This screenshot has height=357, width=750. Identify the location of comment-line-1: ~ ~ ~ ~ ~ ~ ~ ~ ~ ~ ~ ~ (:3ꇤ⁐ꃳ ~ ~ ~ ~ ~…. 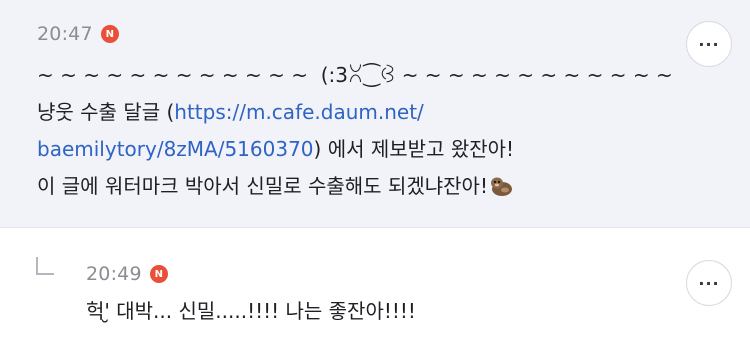
(355, 75).